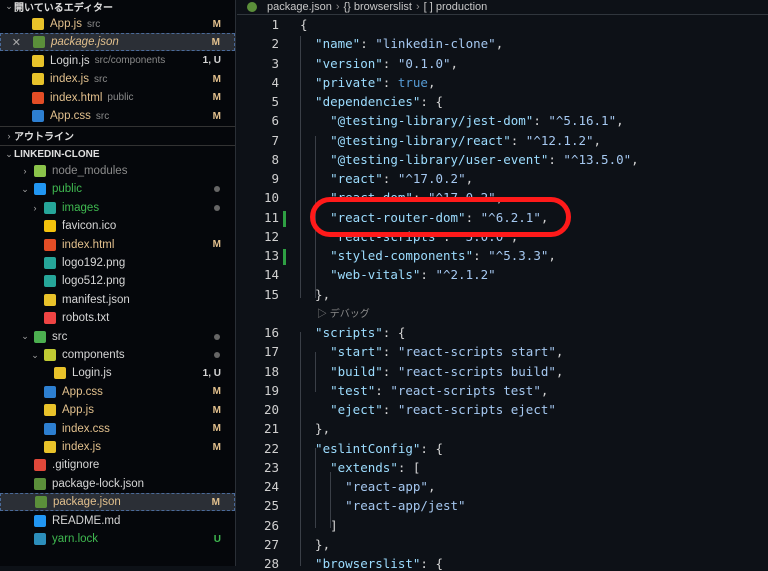 Image resolution: width=768 pixels, height=571 pixels. Describe the element at coordinates (117, 521) in the screenshot. I see `tree-item: README.md` at that location.